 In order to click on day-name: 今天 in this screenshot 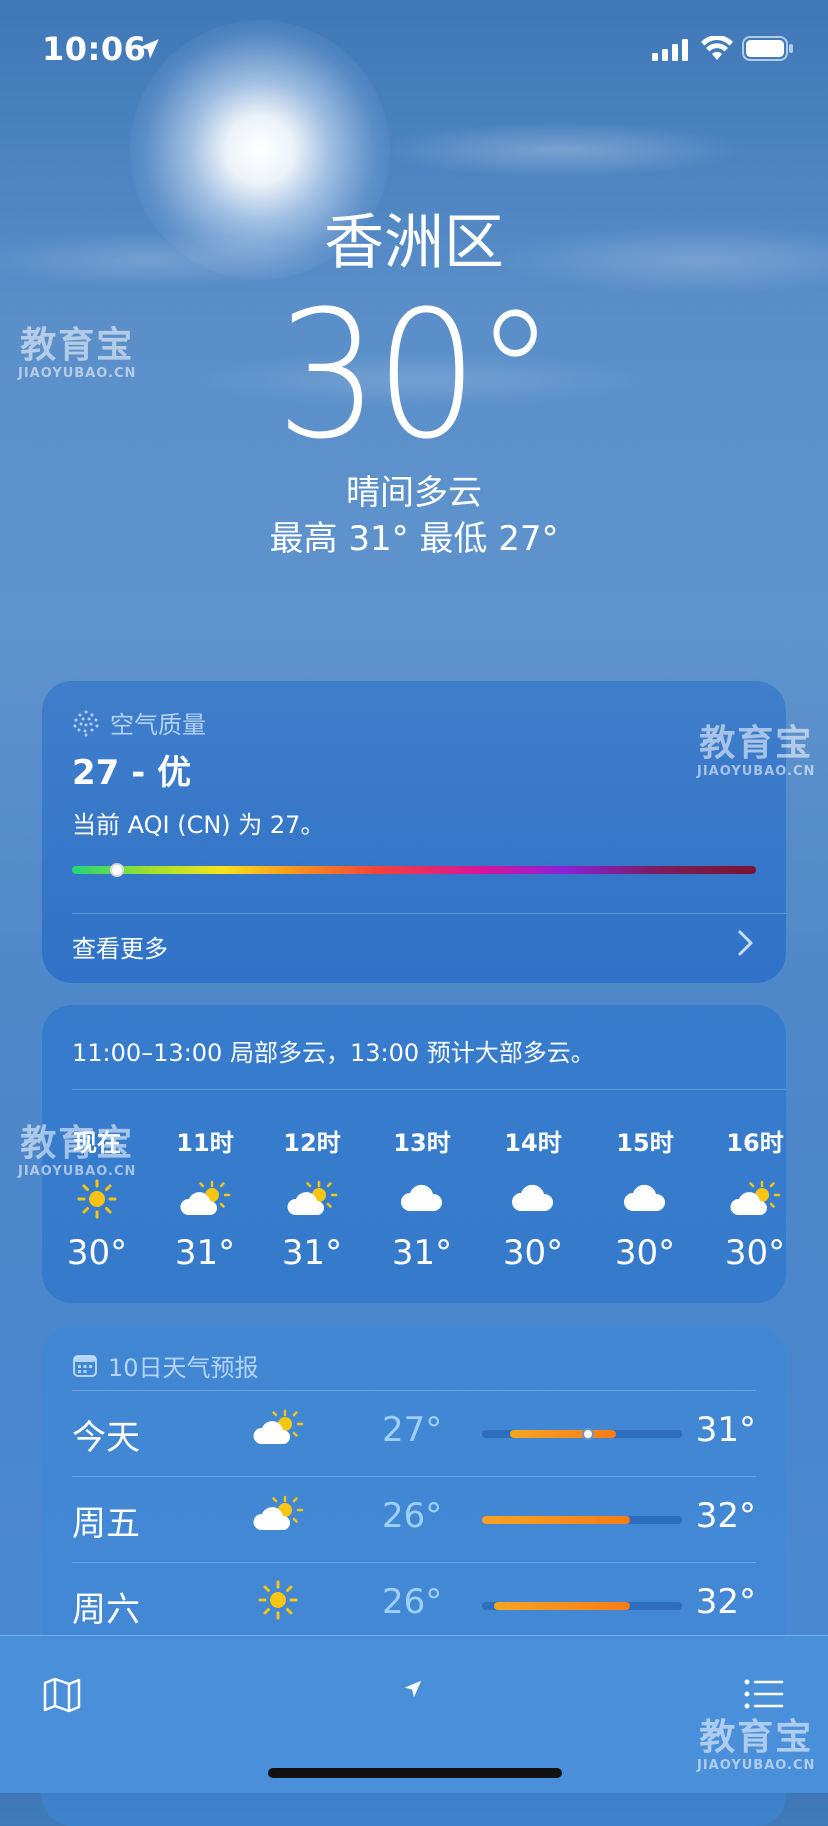, I will do `click(106, 1438)`.